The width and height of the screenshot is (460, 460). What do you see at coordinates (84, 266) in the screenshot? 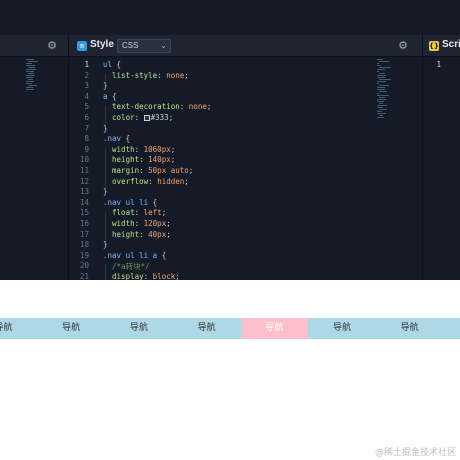
I see `line-number: 20` at bounding box center [84, 266].